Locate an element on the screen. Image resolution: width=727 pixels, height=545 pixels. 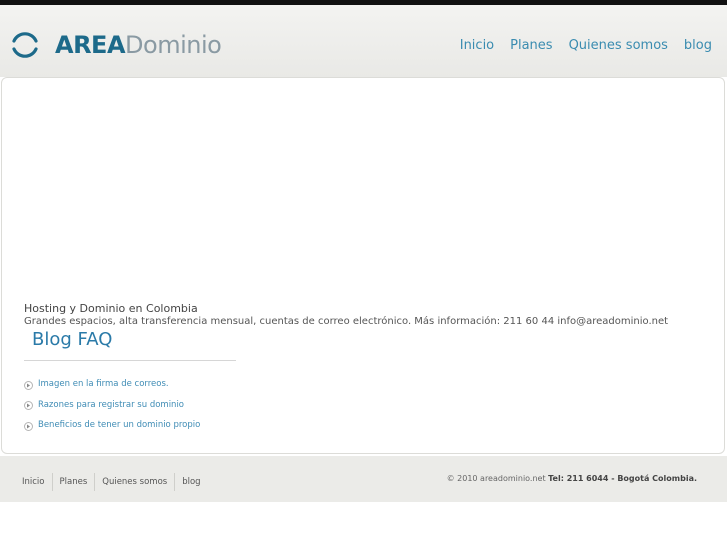
blog-faq-heading: Blog FAQ is located at coordinates (72, 339).